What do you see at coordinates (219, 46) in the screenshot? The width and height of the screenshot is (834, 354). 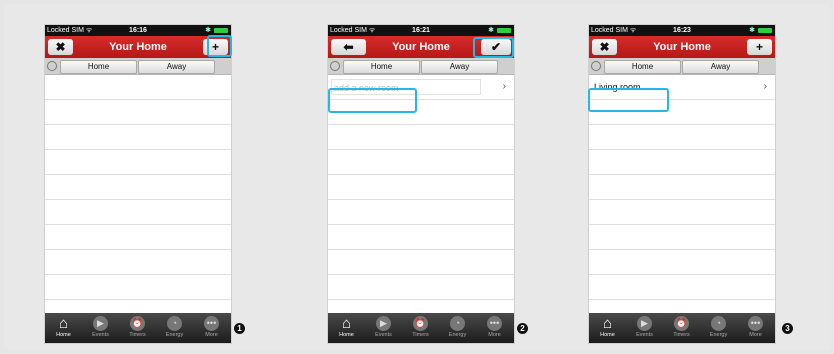 I see `highlight-add-button` at bounding box center [219, 46].